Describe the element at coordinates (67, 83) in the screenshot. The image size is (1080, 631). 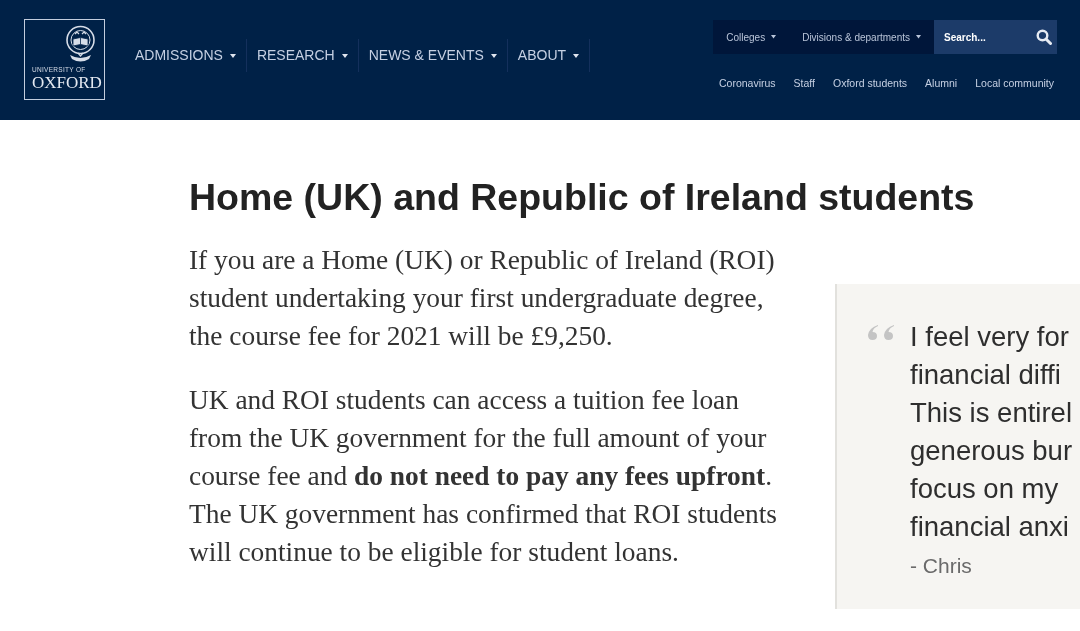
I see `logo-wordmark: OXFORD` at that location.